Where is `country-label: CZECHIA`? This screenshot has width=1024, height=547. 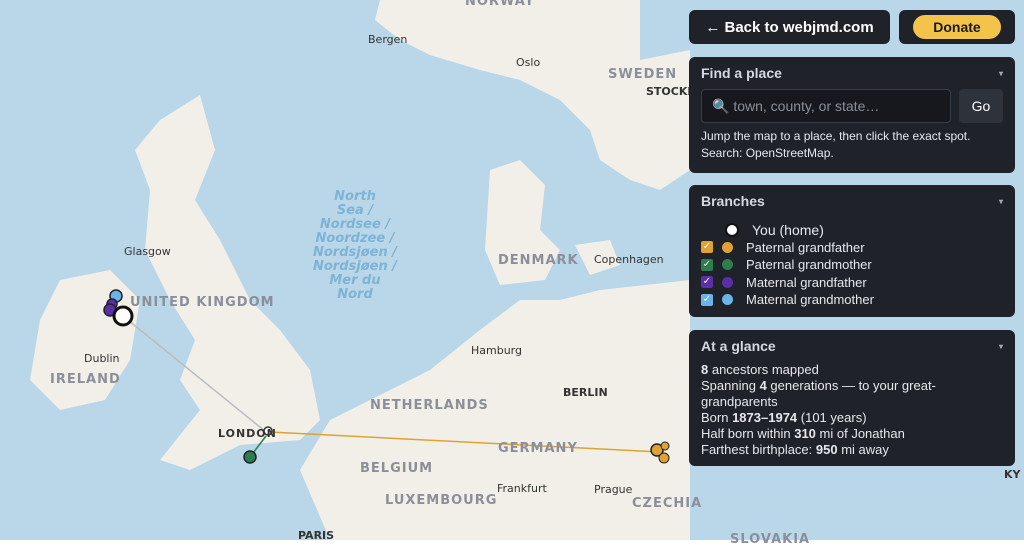 country-label: CZECHIA is located at coordinates (667, 503).